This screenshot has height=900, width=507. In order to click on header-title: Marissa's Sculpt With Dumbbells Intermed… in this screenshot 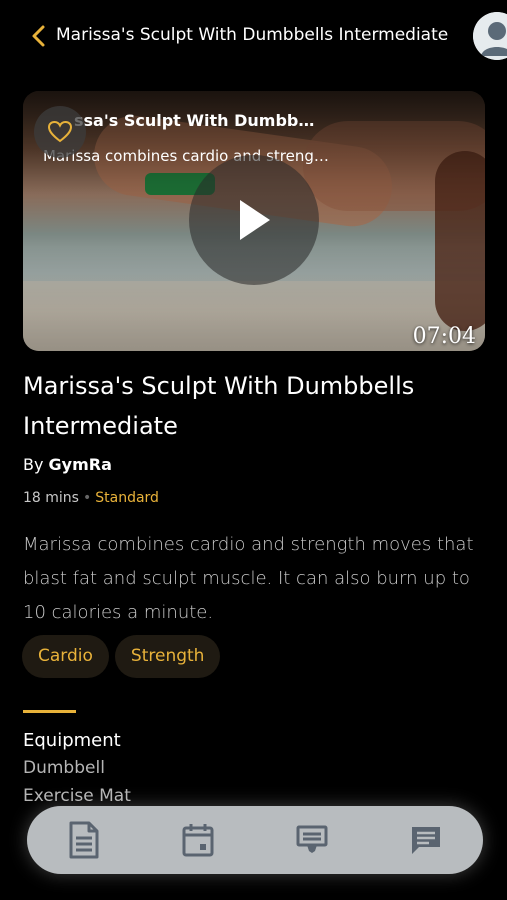, I will do `click(252, 35)`.